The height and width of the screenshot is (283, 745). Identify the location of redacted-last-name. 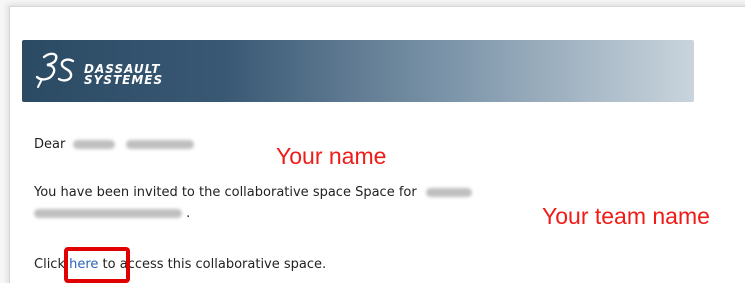
(159, 144).